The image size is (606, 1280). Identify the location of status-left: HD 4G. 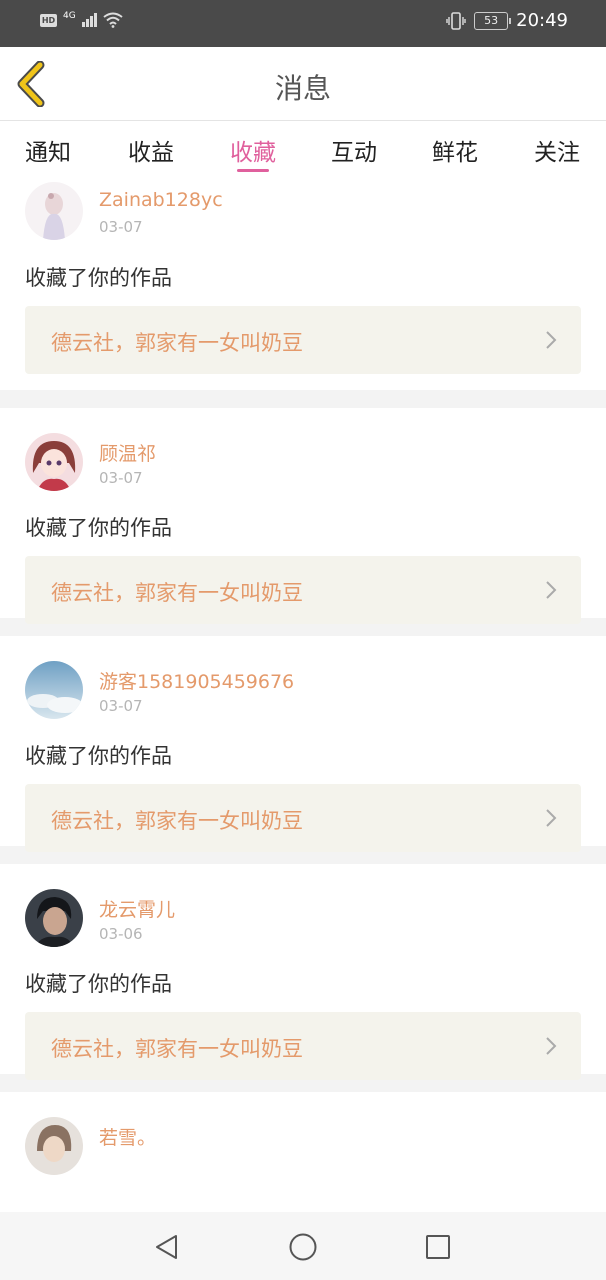
(81, 19).